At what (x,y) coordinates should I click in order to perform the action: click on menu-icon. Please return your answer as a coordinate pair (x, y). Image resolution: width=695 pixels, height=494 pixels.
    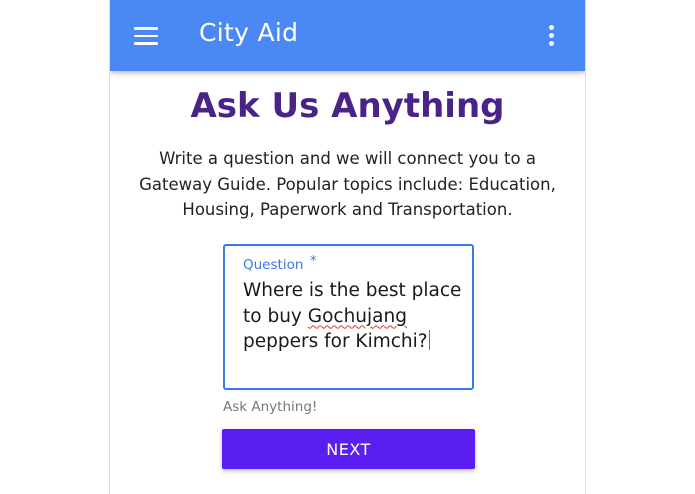
    Looking at the image, I should click on (146, 36).